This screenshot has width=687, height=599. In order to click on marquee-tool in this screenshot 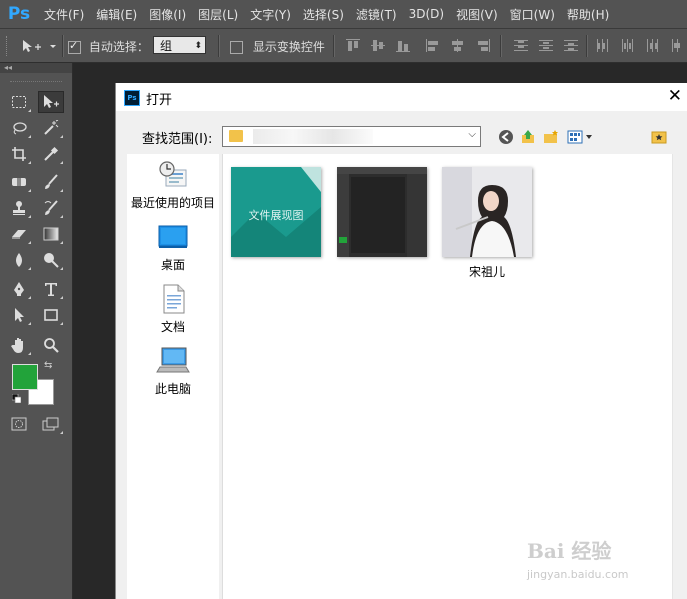, I will do `click(19, 102)`.